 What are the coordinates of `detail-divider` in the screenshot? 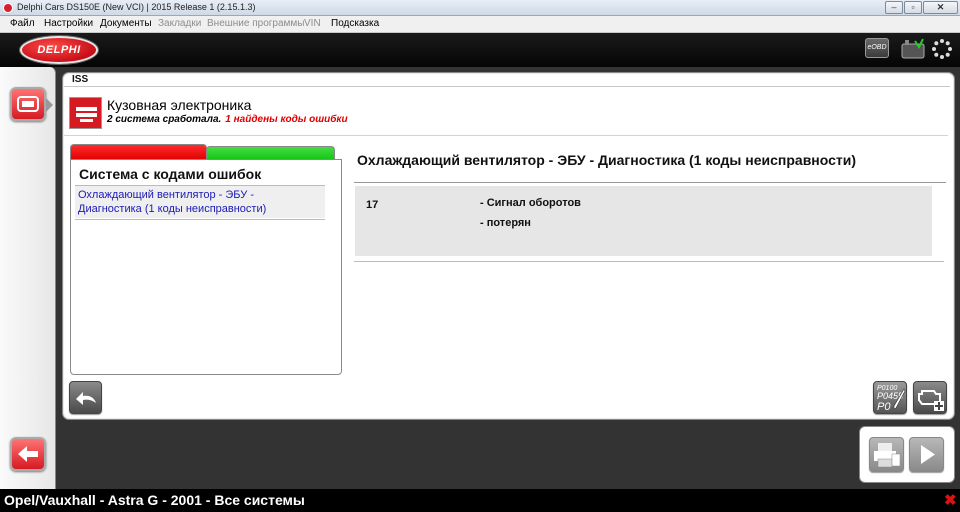 It's located at (650, 182).